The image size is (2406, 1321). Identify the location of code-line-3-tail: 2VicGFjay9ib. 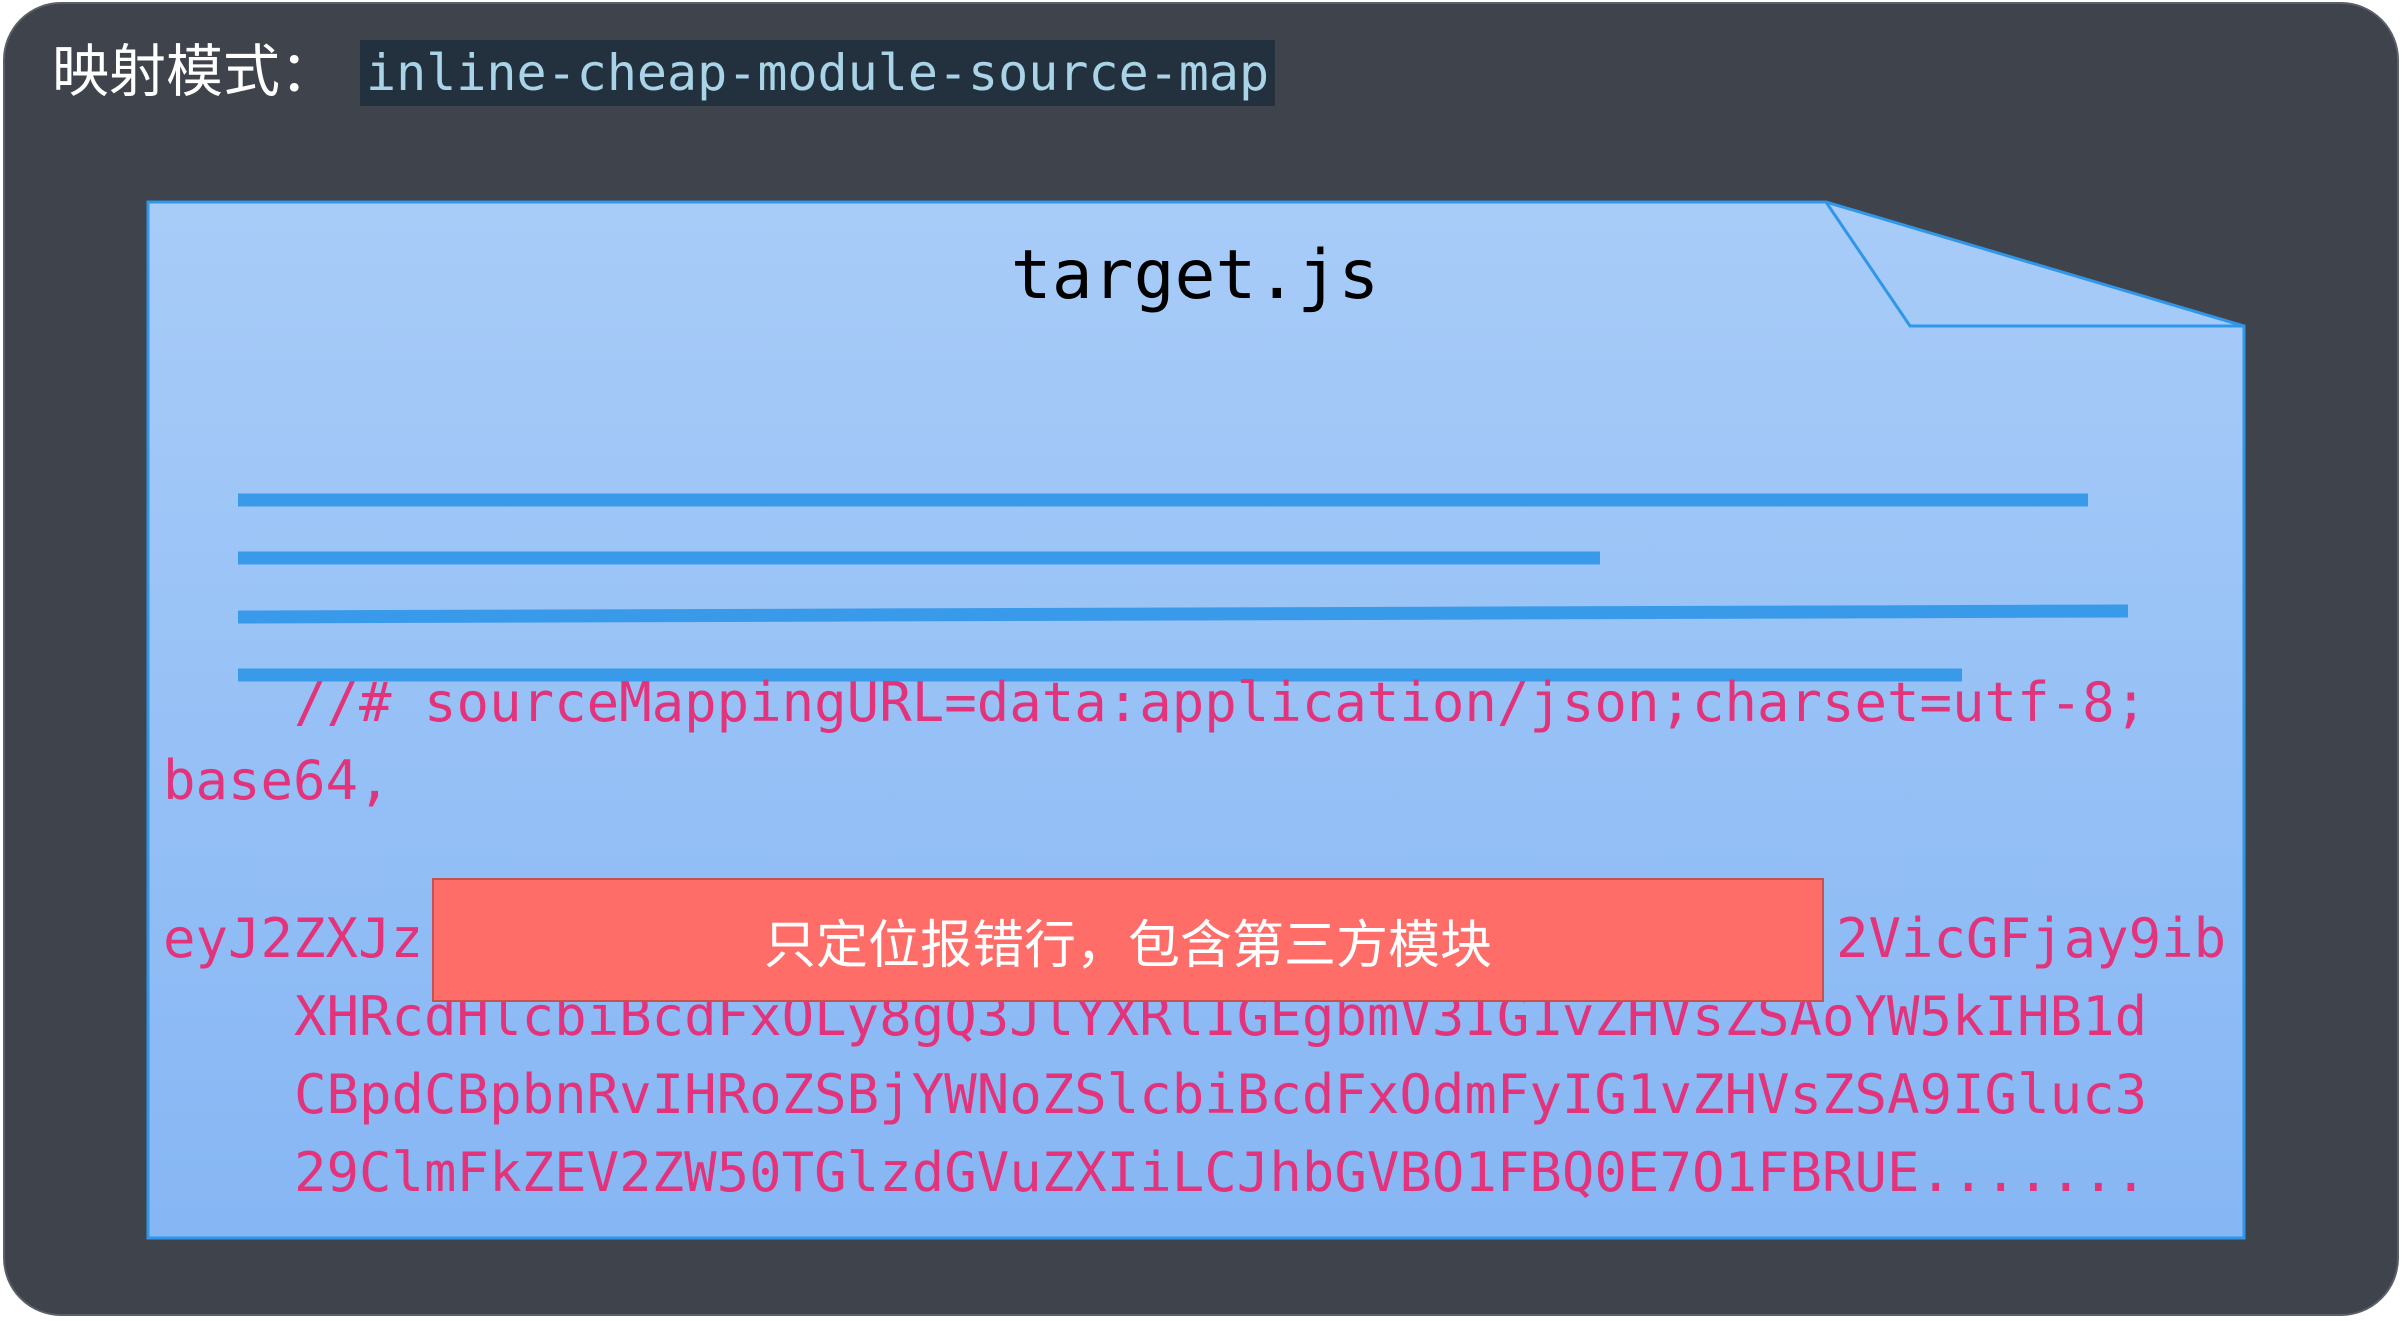
(2031, 938).